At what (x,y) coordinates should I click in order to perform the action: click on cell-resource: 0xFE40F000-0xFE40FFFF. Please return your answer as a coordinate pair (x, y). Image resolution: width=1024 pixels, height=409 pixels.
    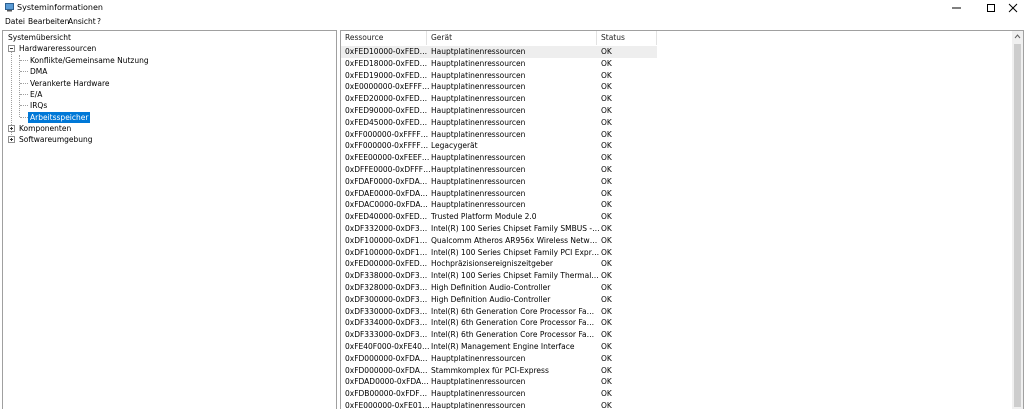
    Looking at the image, I should click on (388, 346).